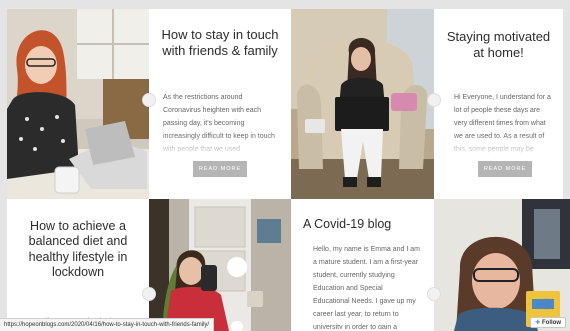 Image resolution: width=570 pixels, height=331 pixels. I want to click on post-image-mirror-selfie, so click(220, 265).